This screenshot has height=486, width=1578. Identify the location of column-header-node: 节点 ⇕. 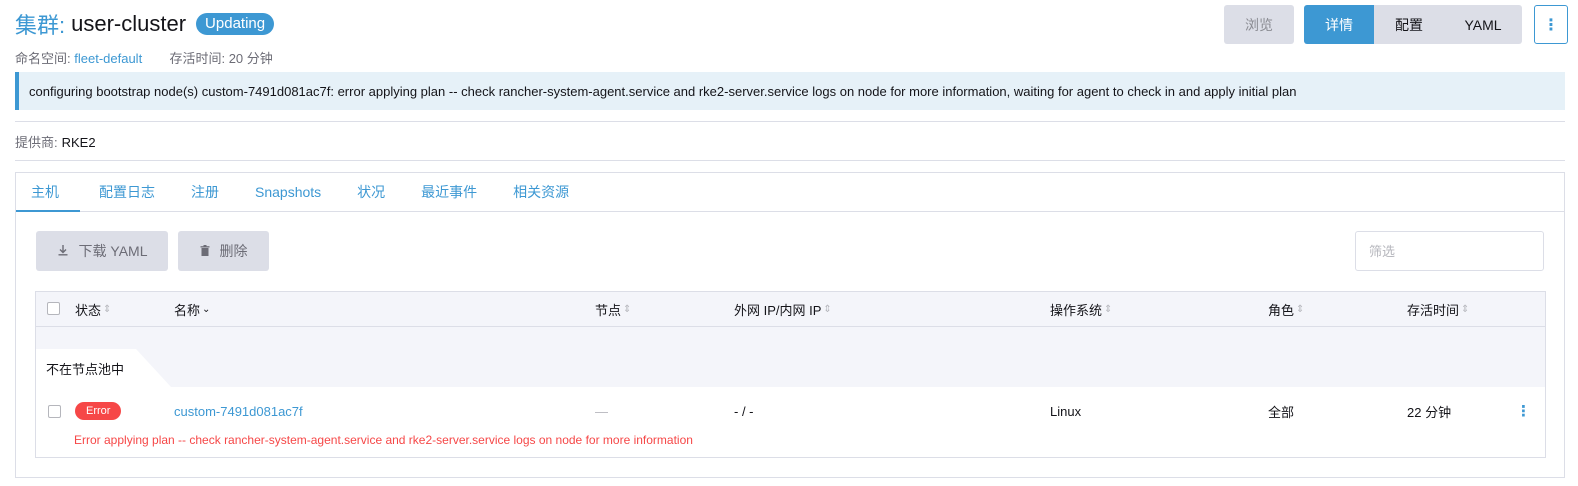
(613, 309).